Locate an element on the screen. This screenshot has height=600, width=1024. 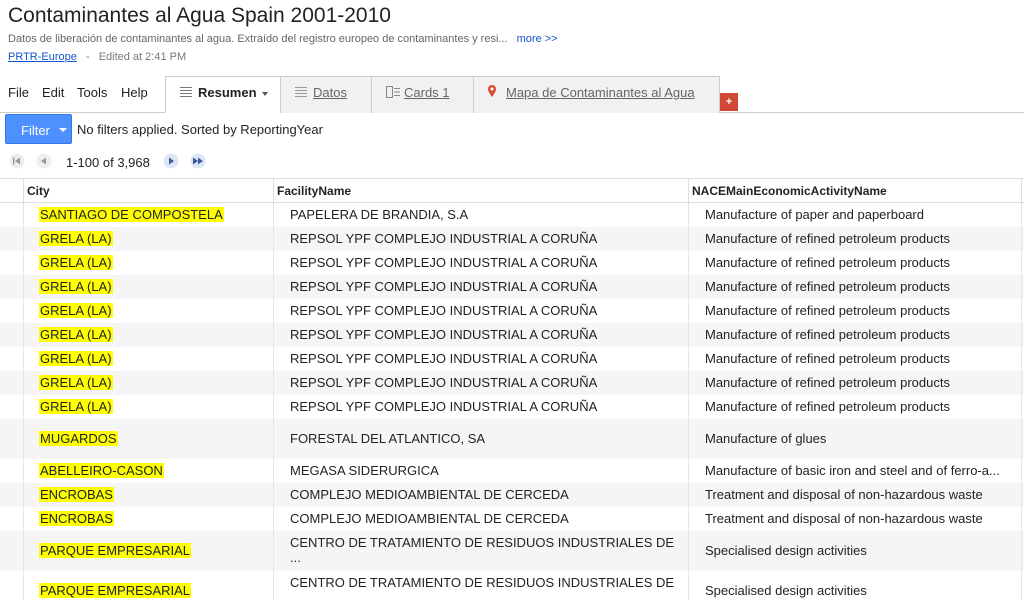
cell-activity: Manufacture of glues is located at coordinates (765, 438).